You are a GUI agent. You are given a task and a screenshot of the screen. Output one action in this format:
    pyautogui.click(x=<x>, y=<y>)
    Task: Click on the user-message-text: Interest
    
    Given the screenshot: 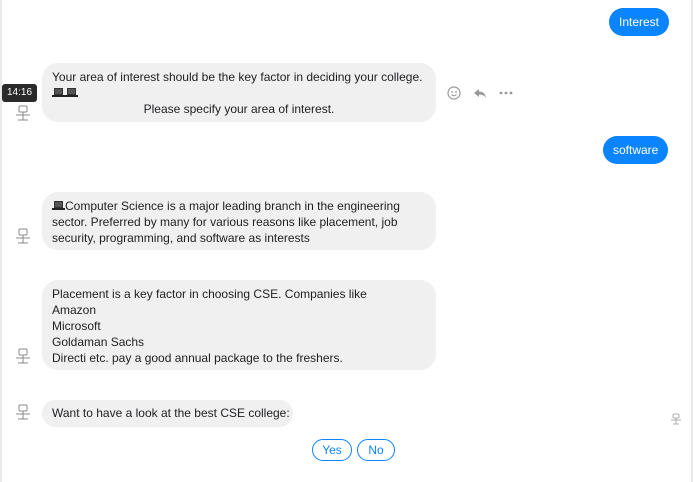 What is the action you would take?
    pyautogui.click(x=639, y=22)
    